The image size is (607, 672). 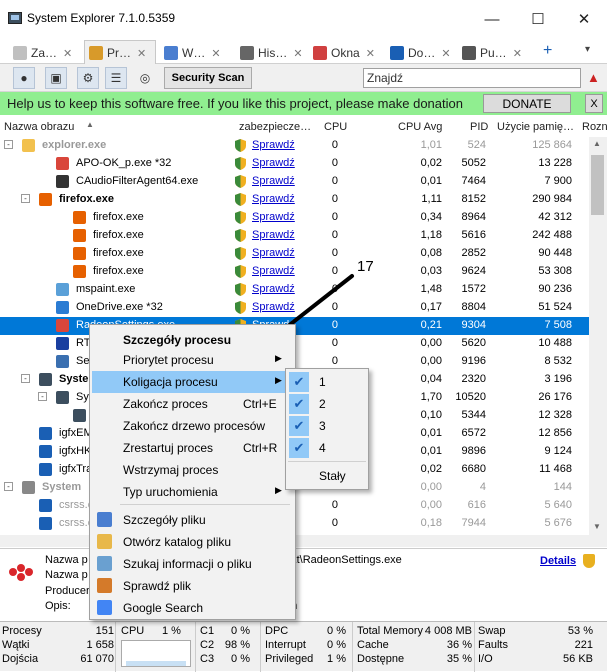 I want to click on menu-item-label: Otwórz katalog pliku, so click(x=177, y=542).